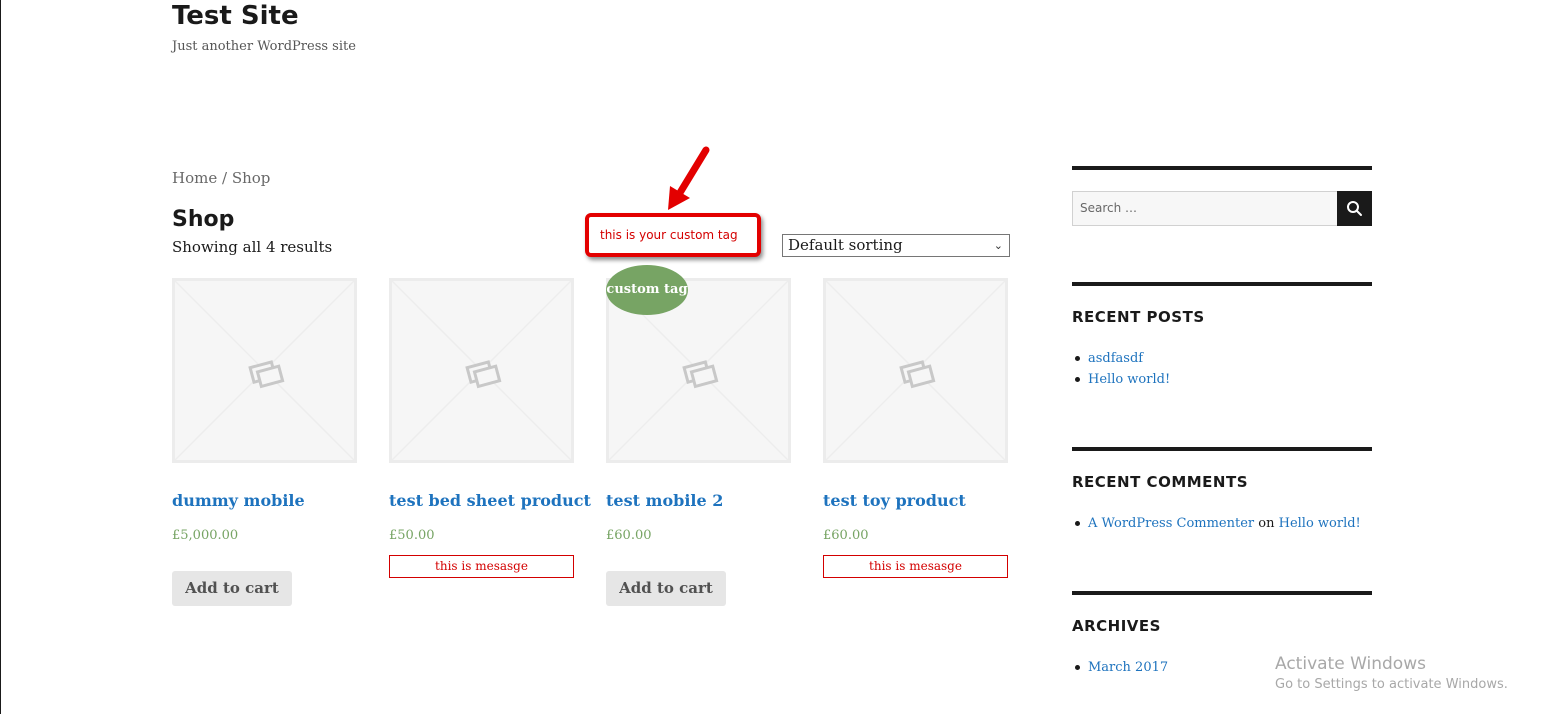 This screenshot has height=714, width=1541. I want to click on list-item: March 2017, so click(1120, 667).